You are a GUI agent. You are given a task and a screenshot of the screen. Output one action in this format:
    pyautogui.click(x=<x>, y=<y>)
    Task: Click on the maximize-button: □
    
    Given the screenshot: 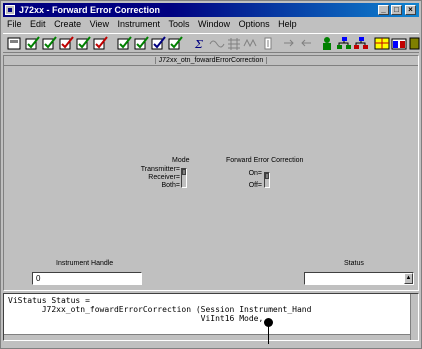 What is the action you would take?
    pyautogui.click(x=396, y=10)
    